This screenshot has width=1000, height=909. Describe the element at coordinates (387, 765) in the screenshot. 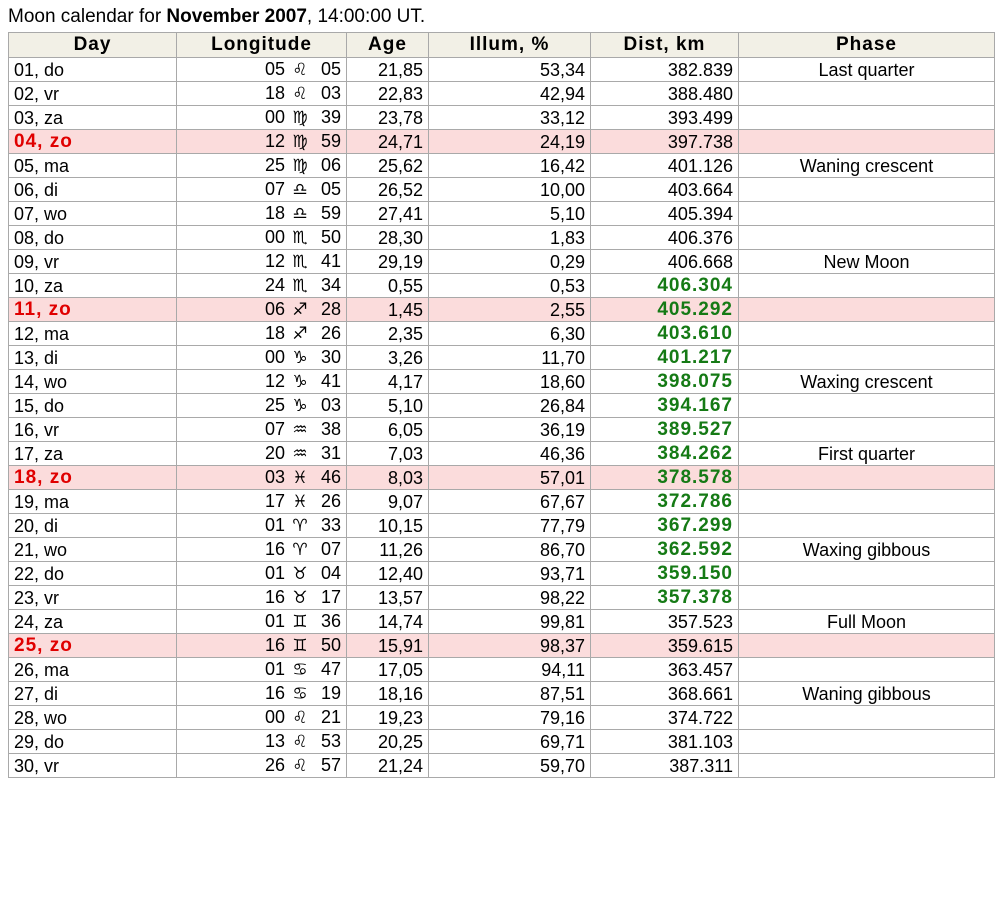

I see `age-cell: 21,24` at that location.